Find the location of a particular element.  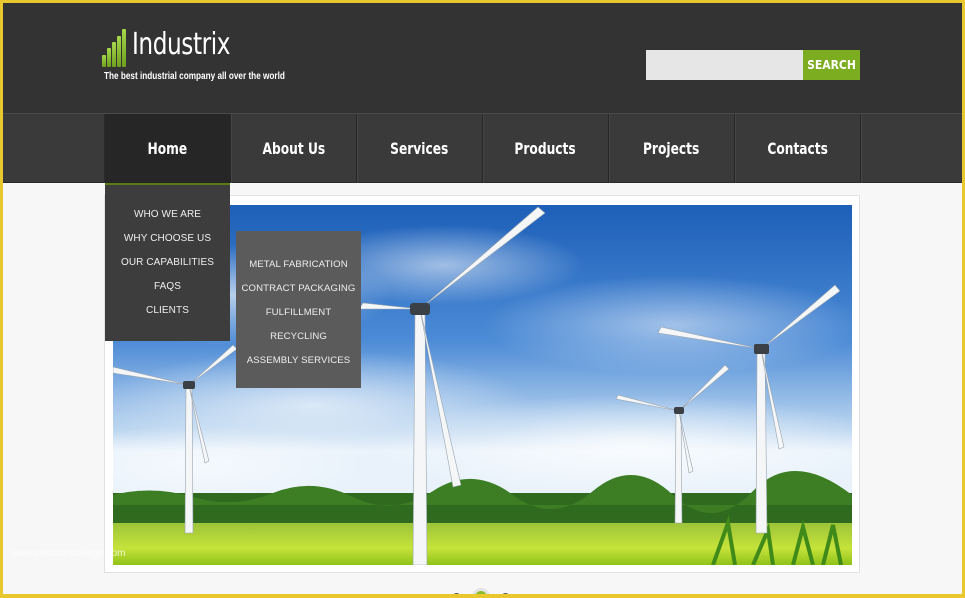

nav-item-services: Services is located at coordinates (420, 148).